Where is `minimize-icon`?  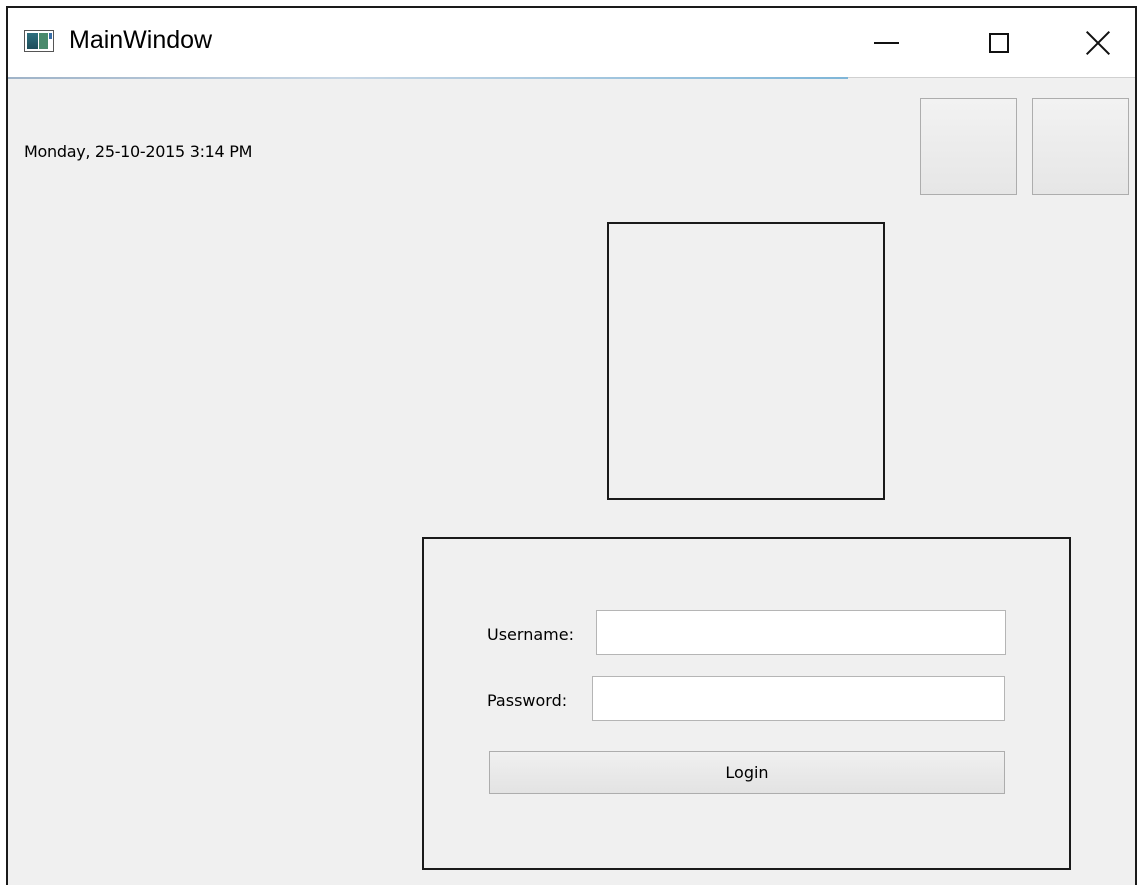
minimize-icon is located at coordinates (886, 42).